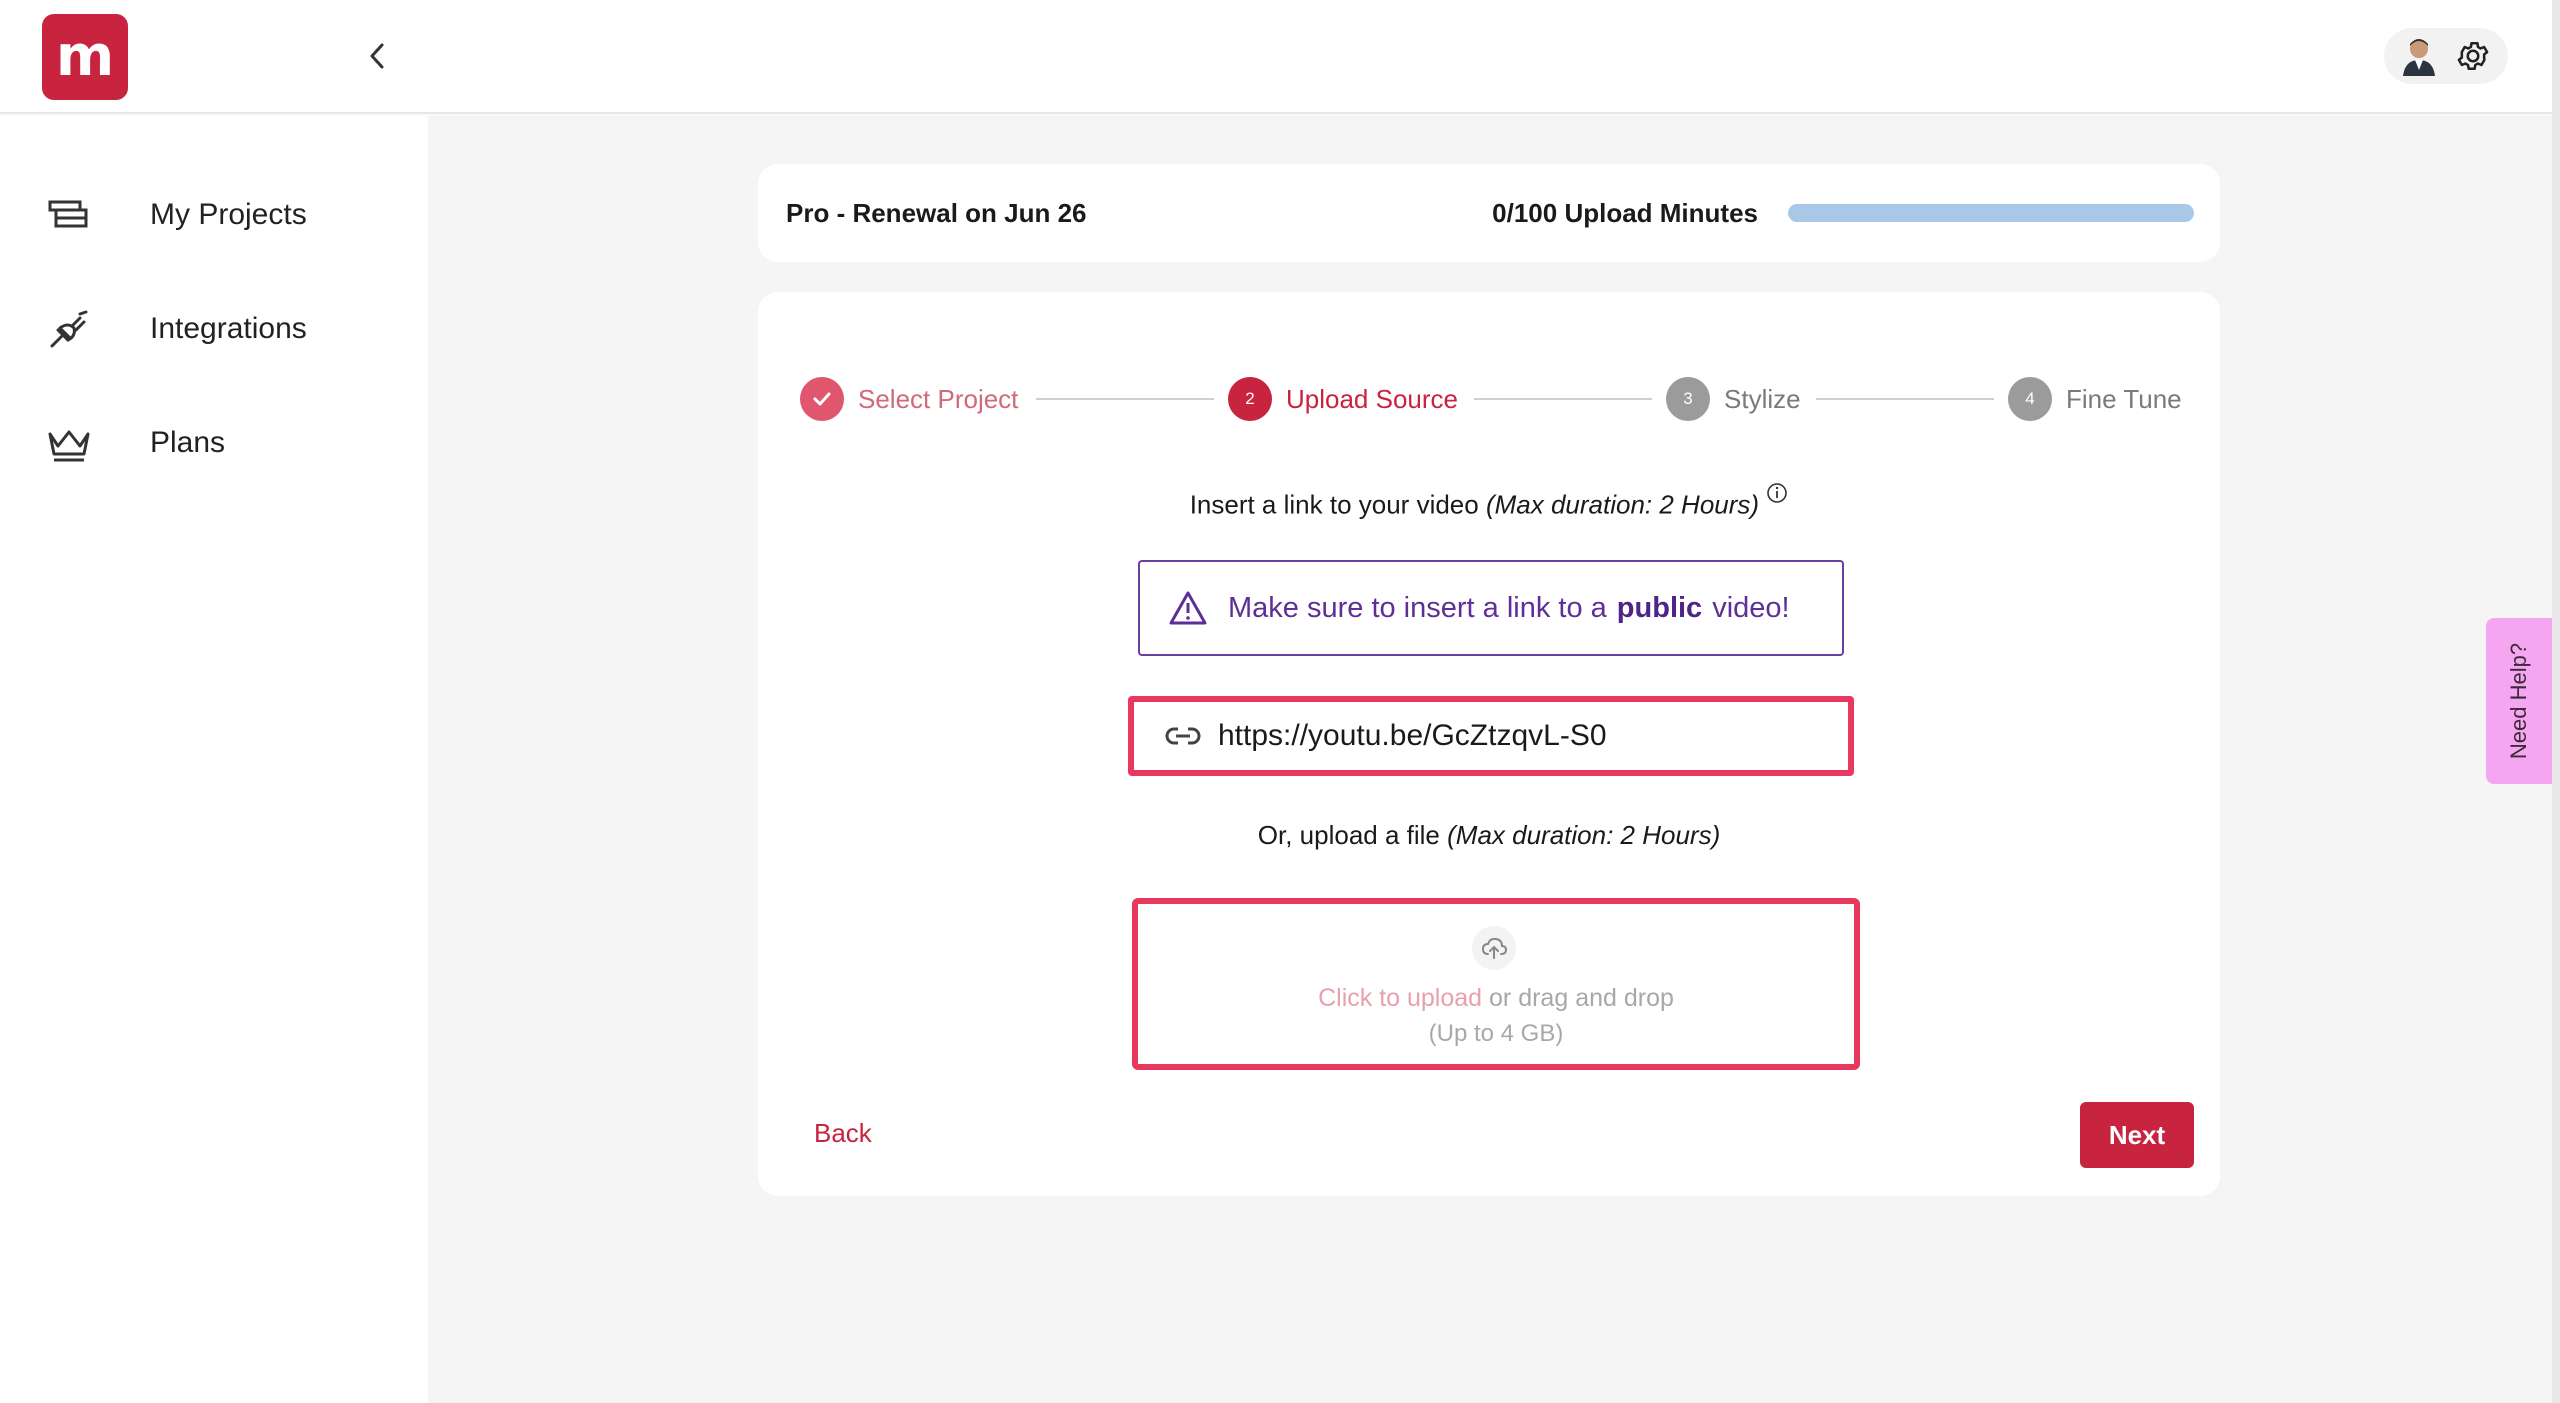  Describe the element at coordinates (69, 329) in the screenshot. I see `plug-icon` at that location.